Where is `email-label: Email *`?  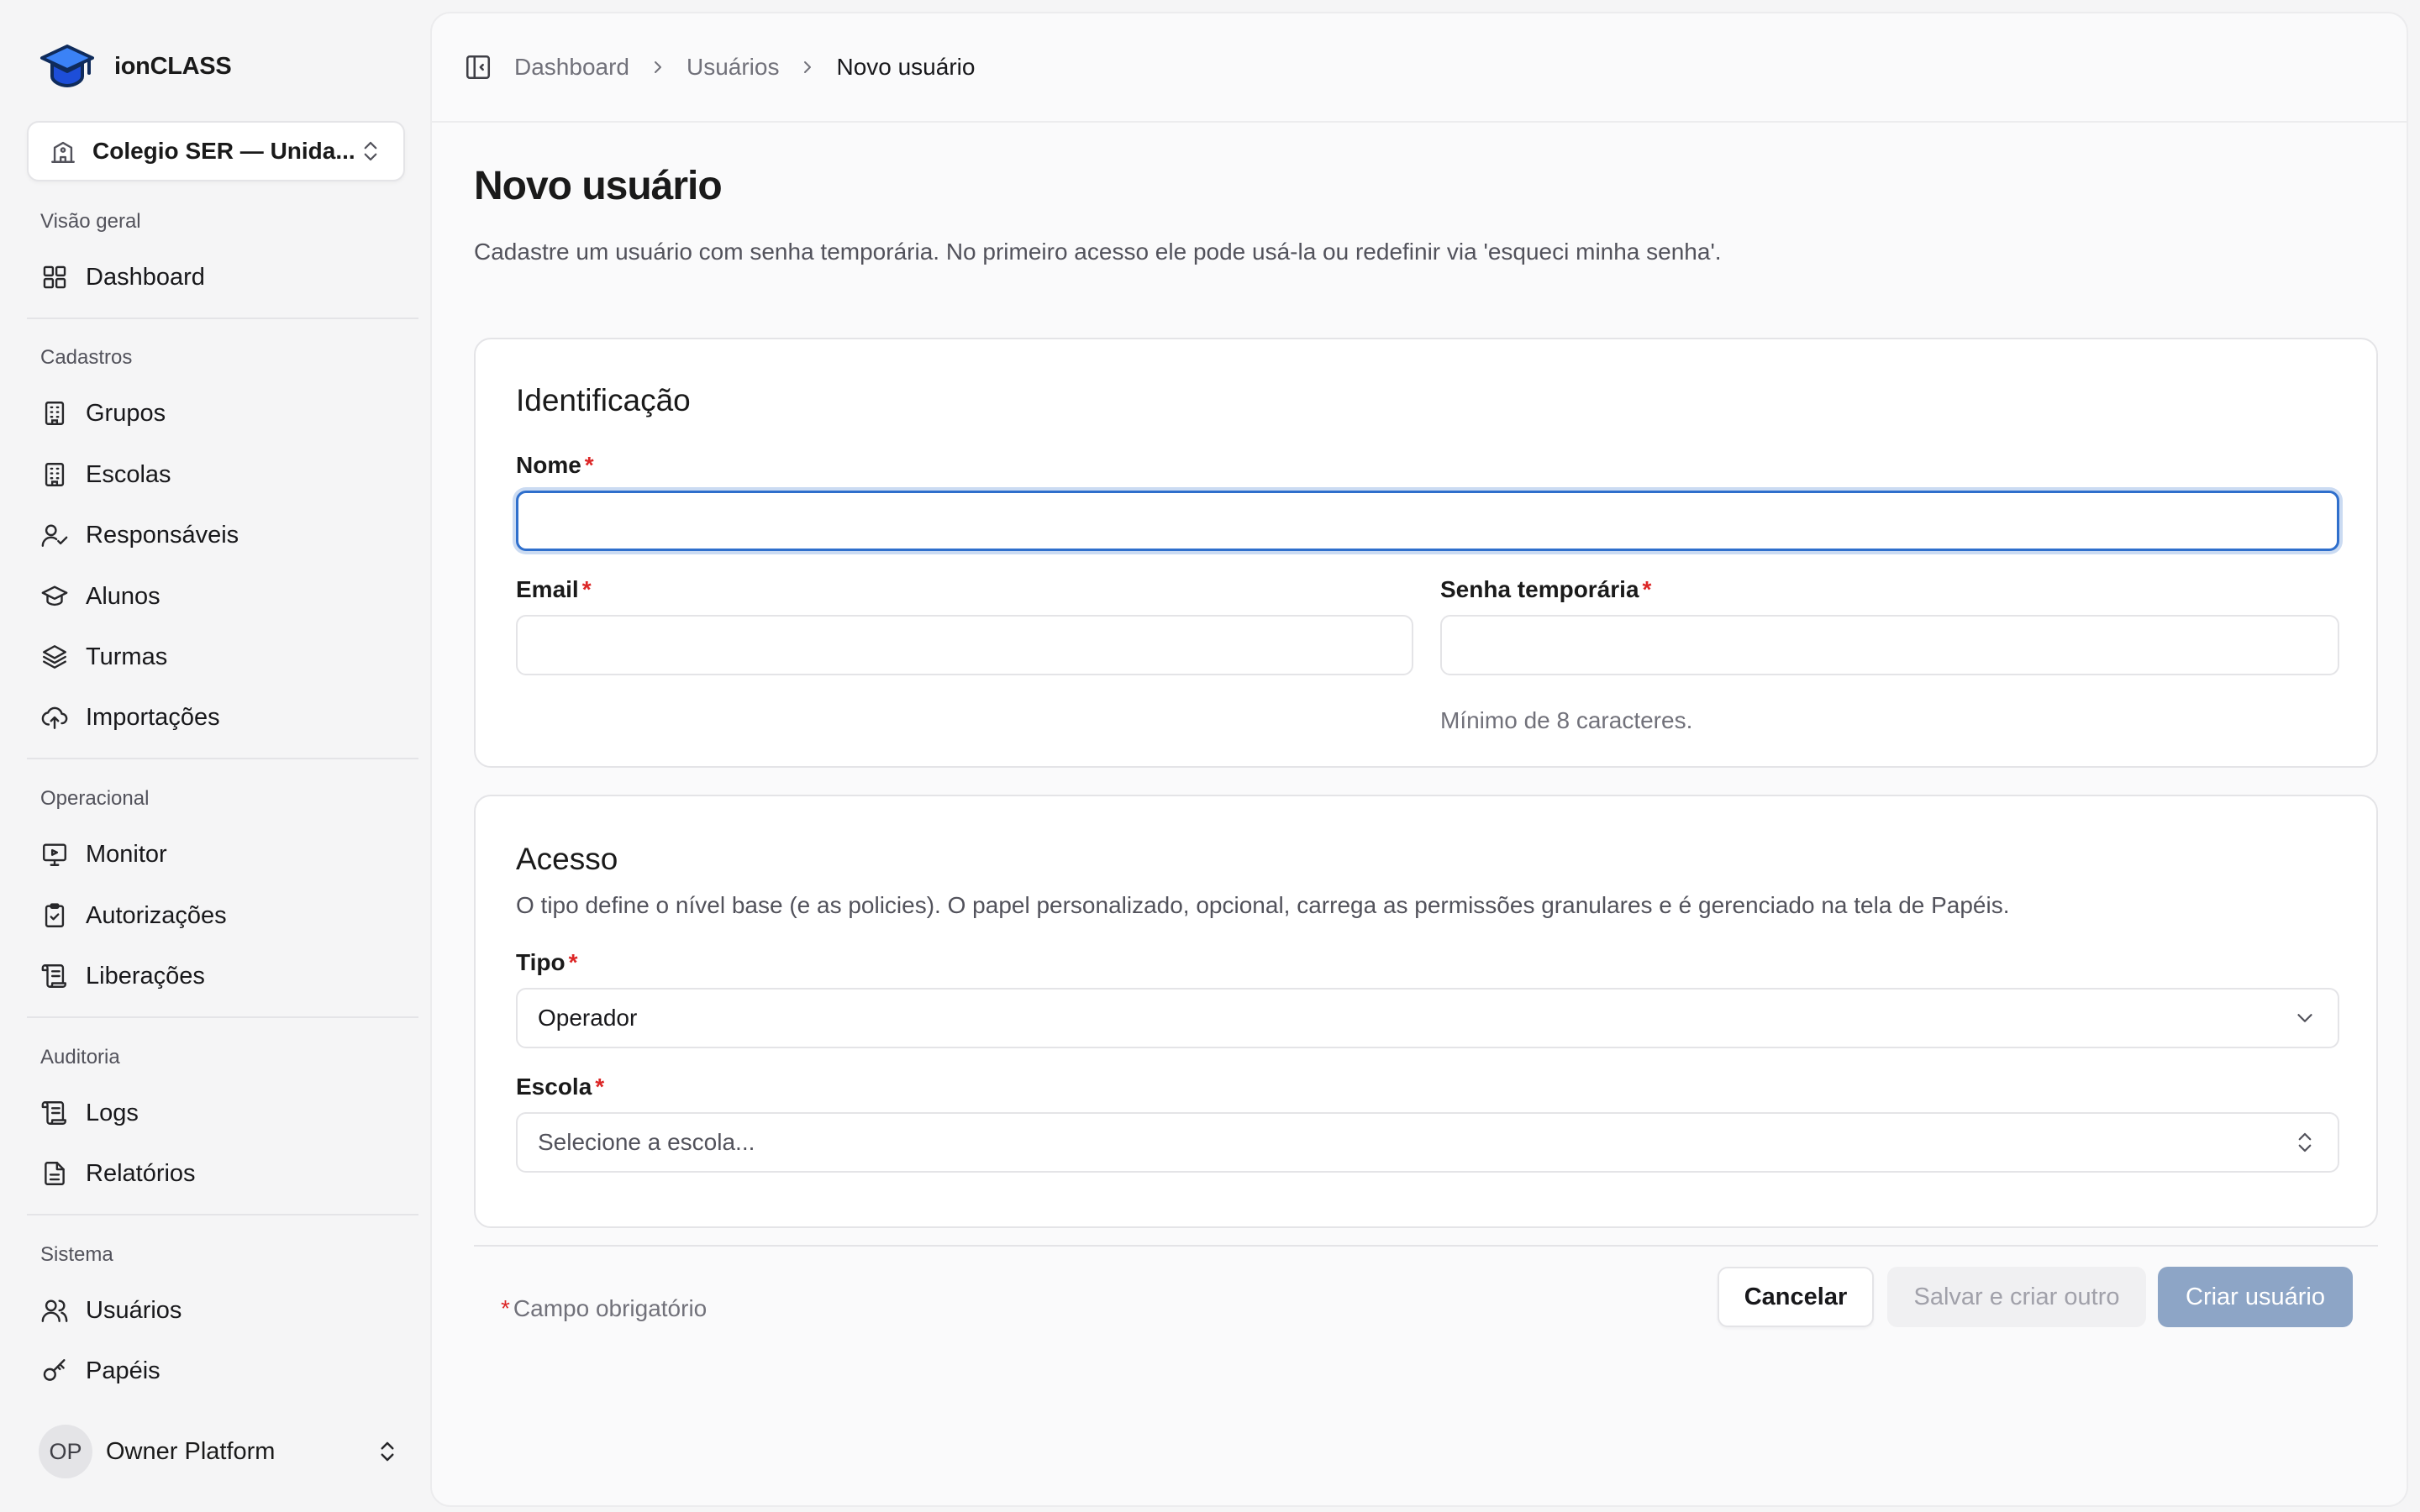
email-label: Email * is located at coordinates (554, 589).